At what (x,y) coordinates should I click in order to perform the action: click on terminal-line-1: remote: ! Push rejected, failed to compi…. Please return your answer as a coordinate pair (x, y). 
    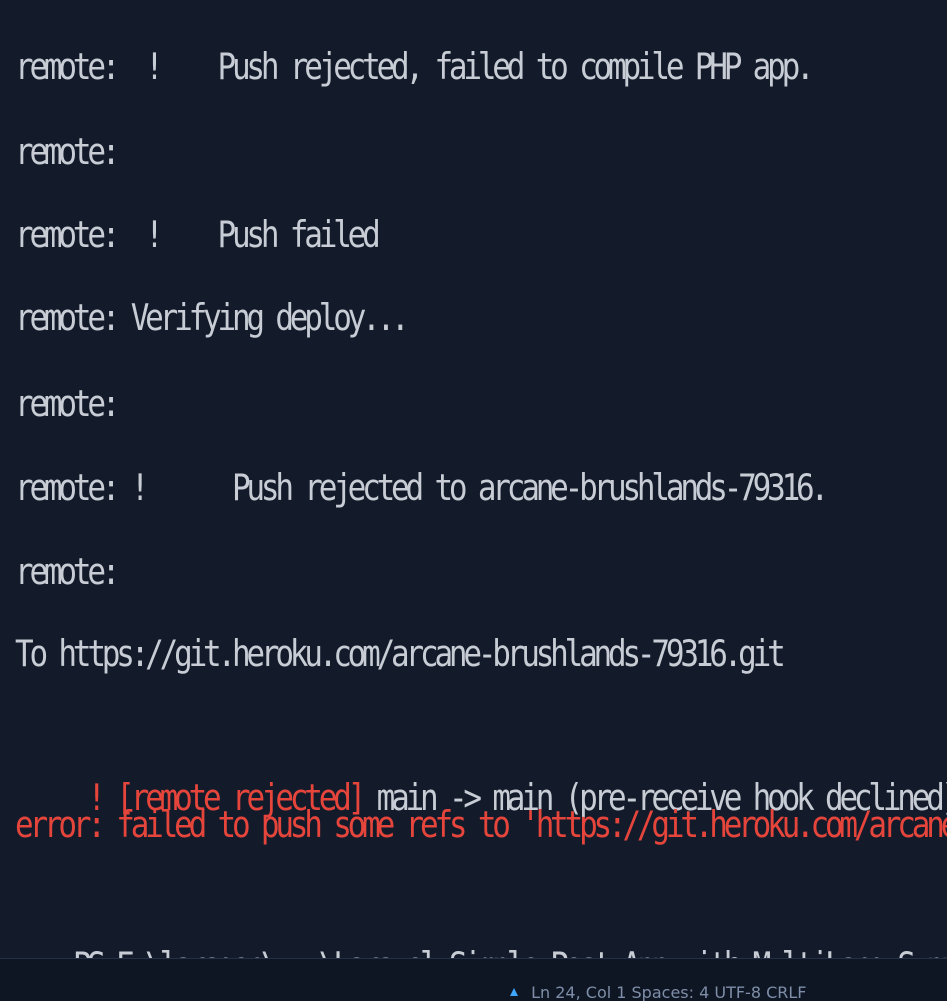
    Looking at the image, I should click on (415, 67).